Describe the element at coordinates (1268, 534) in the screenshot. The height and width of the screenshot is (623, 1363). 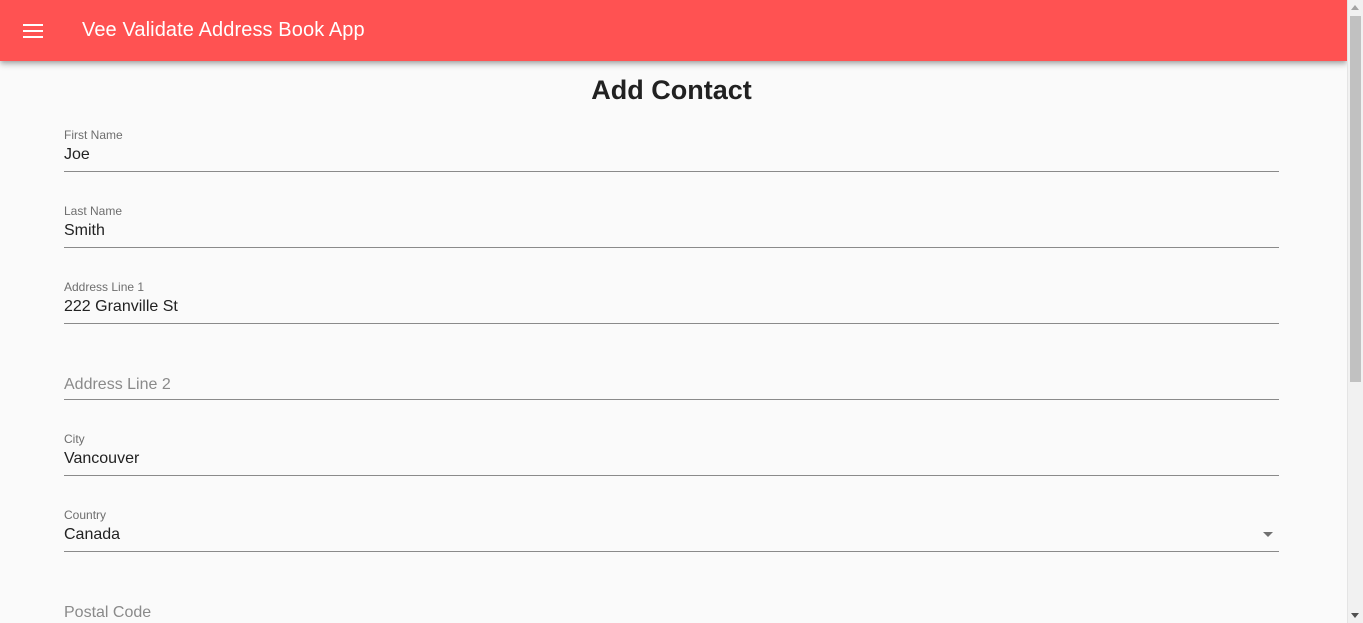
I see `dropdown-arrow-icon` at that location.